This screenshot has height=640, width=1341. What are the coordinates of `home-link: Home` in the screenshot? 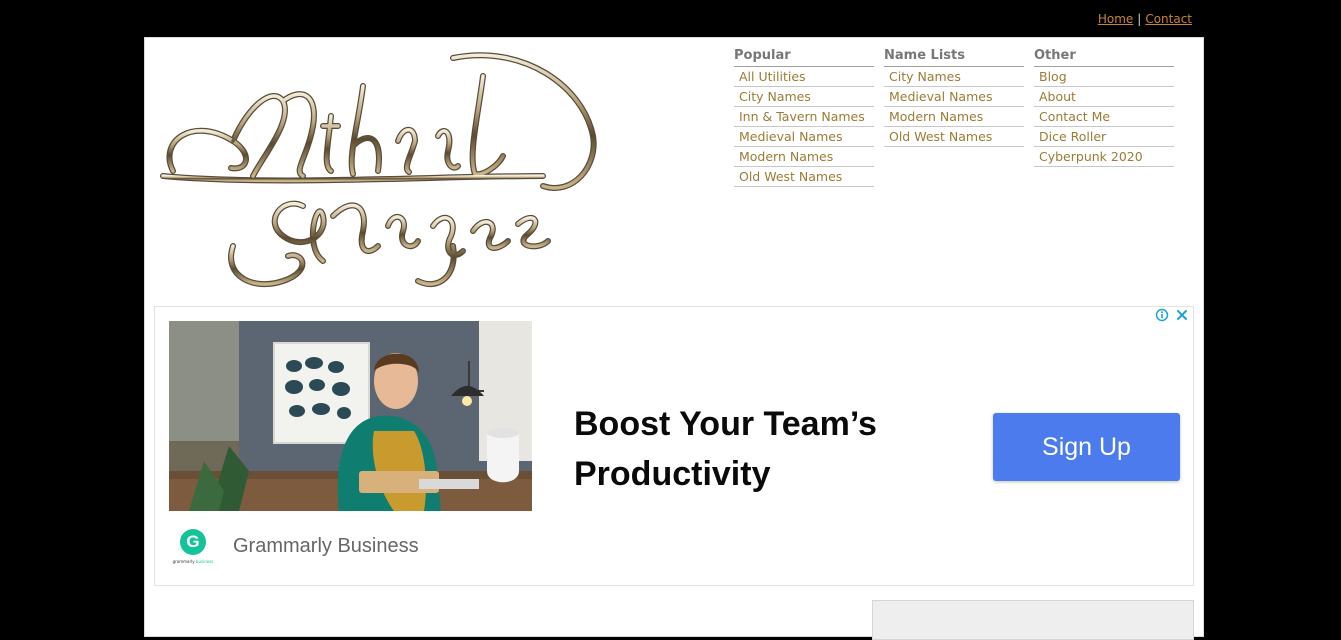 It's located at (1115, 19).